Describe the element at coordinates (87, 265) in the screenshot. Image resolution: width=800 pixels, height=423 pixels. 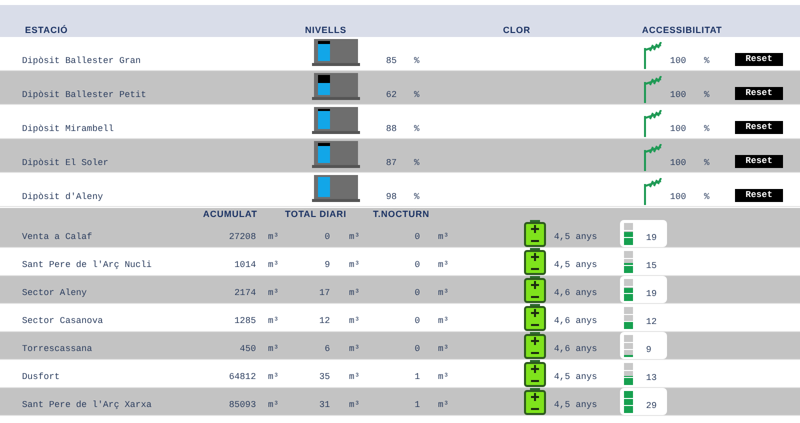
I see `meter-name: Sant Pere de l'Arç Nucli` at that location.